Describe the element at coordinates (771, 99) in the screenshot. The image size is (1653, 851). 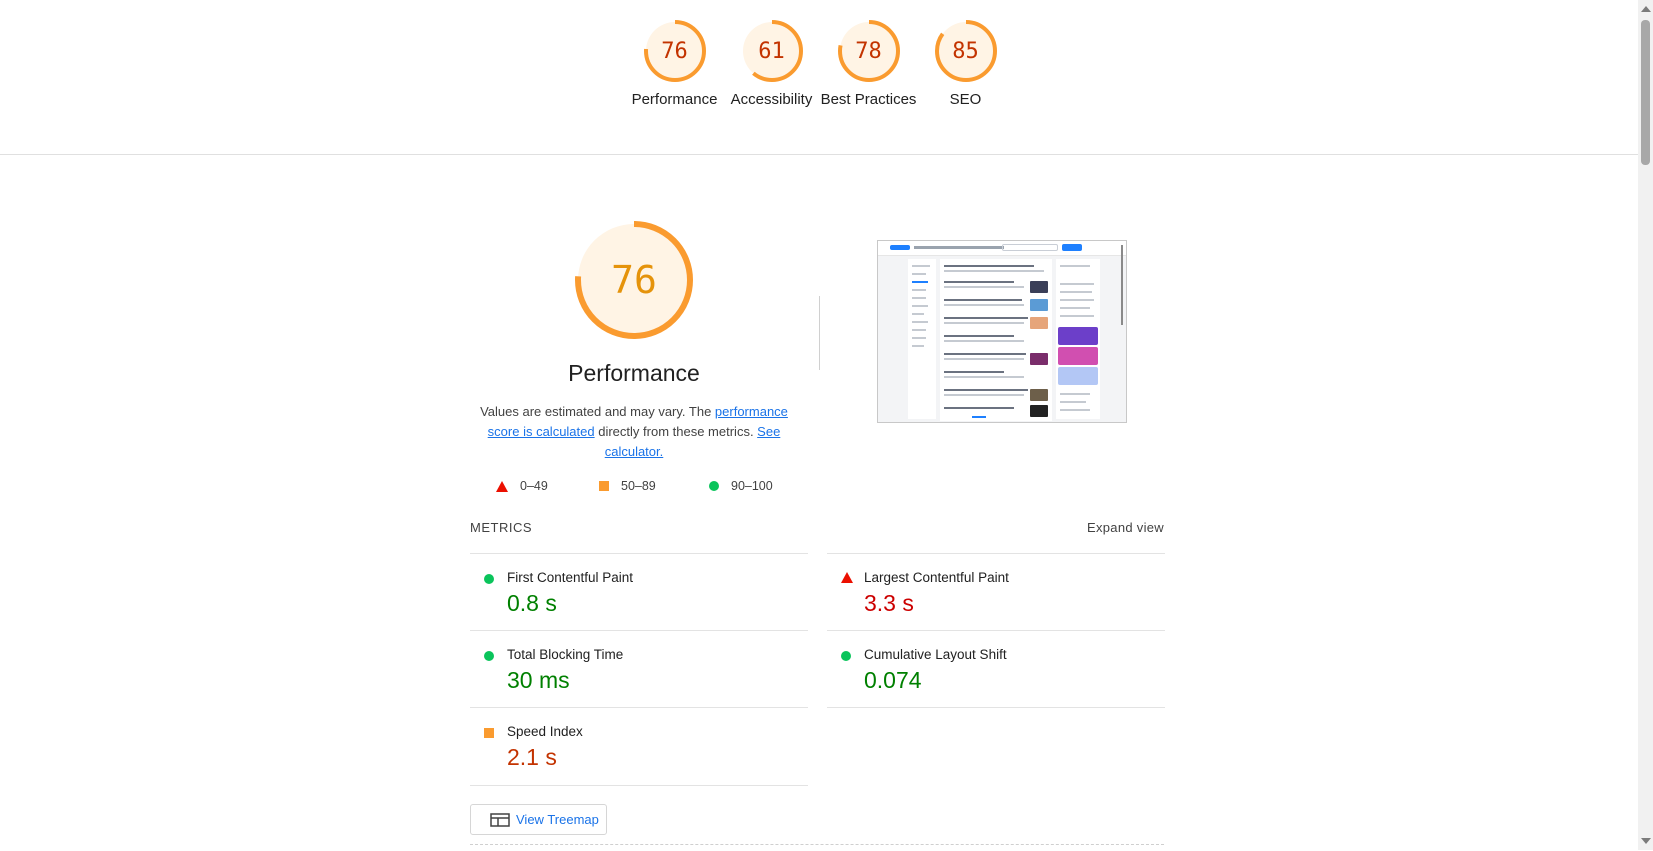
I see `gauge-label: Accessibility` at that location.